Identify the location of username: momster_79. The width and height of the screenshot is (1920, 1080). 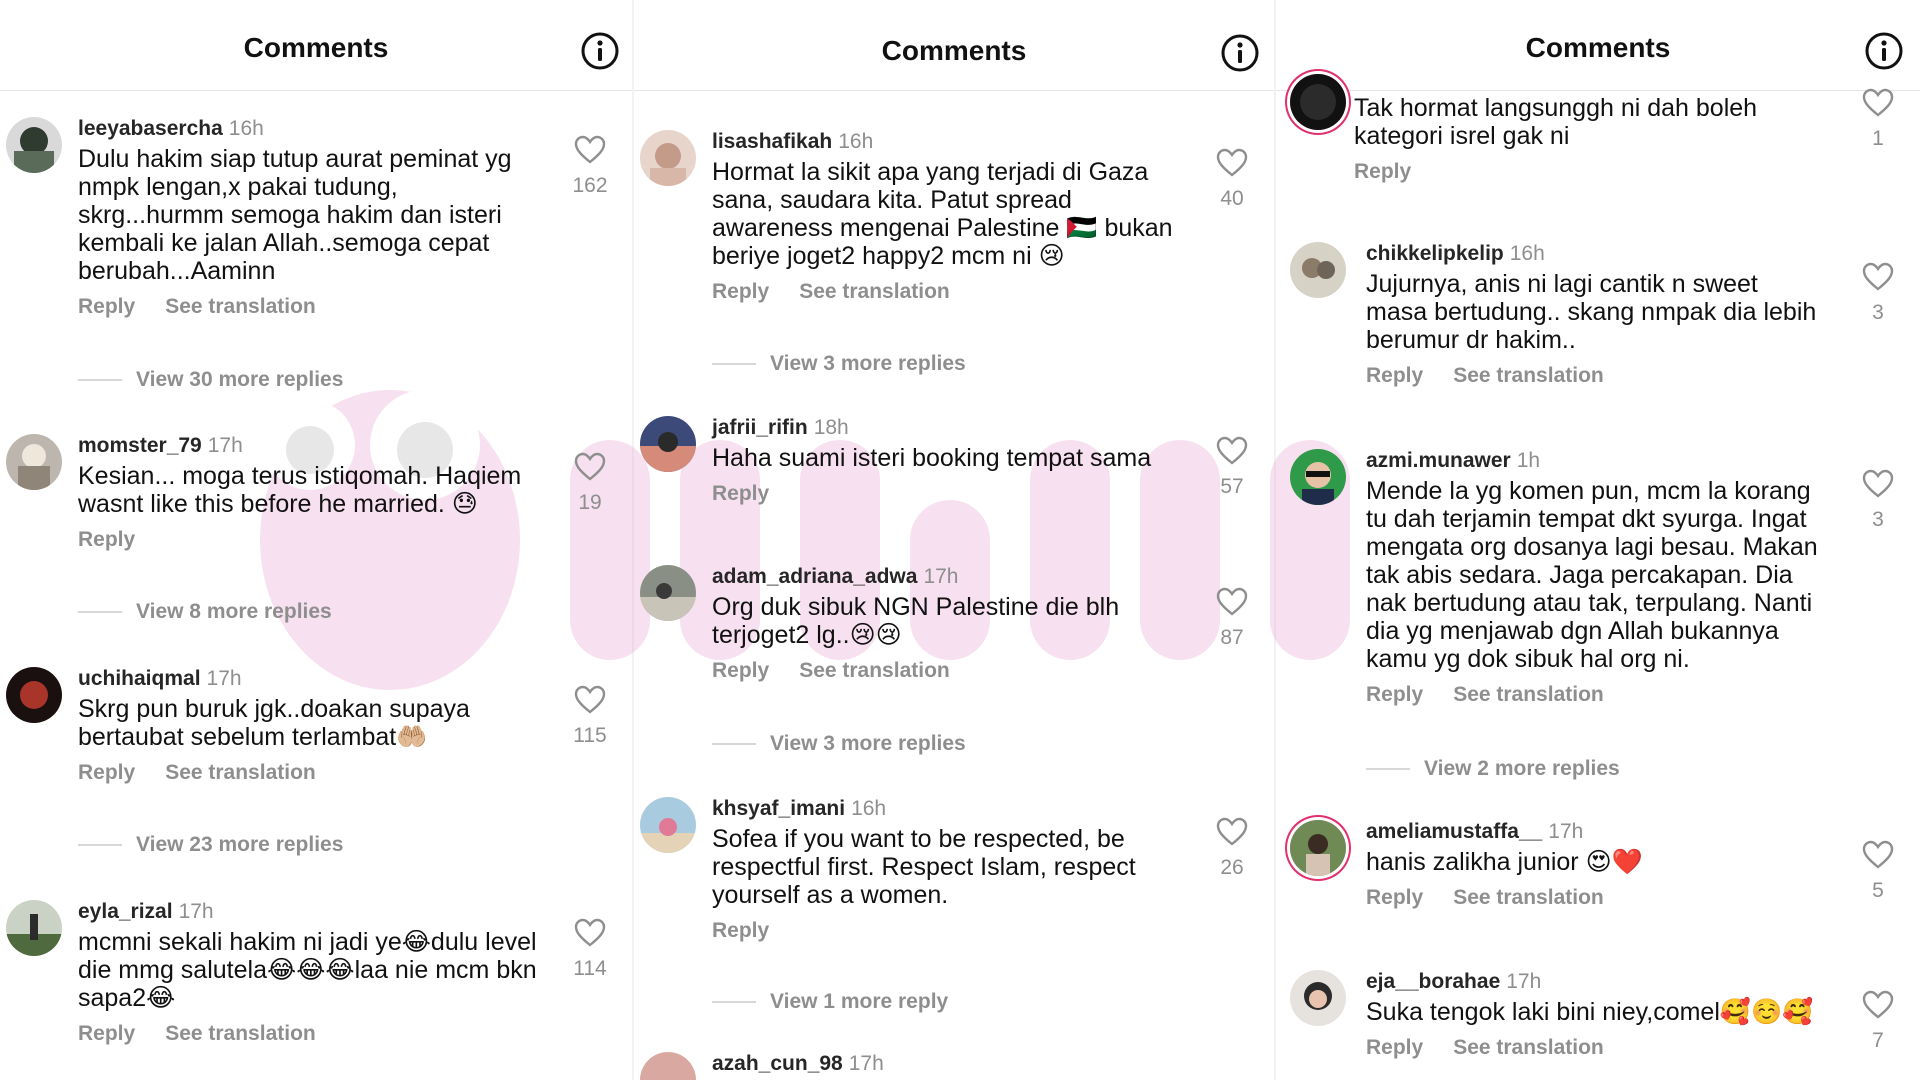
(140, 445).